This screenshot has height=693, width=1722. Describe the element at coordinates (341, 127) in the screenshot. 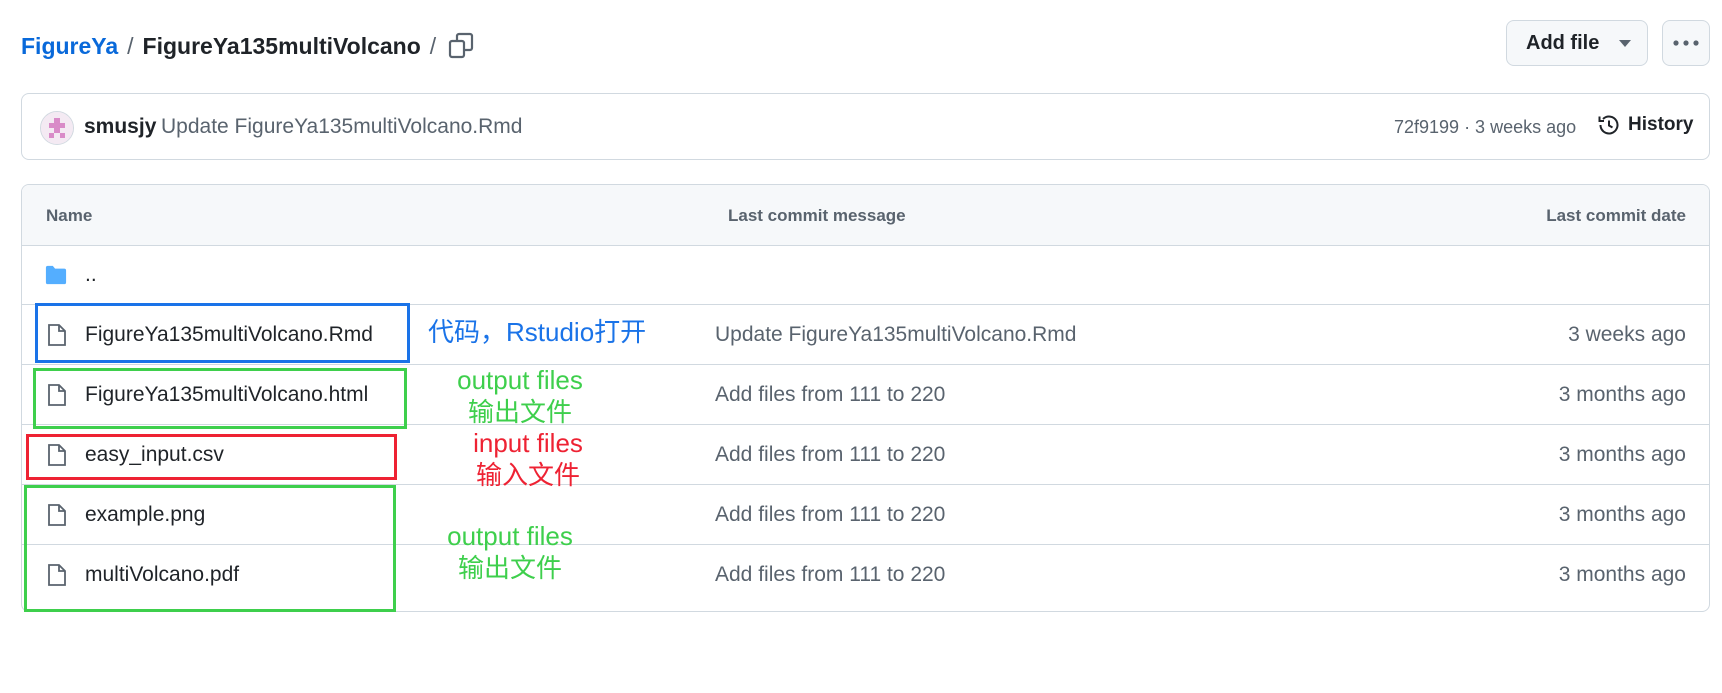

I see `commit-message-link: Update FigureYa135multiVolcano.Rmd` at that location.